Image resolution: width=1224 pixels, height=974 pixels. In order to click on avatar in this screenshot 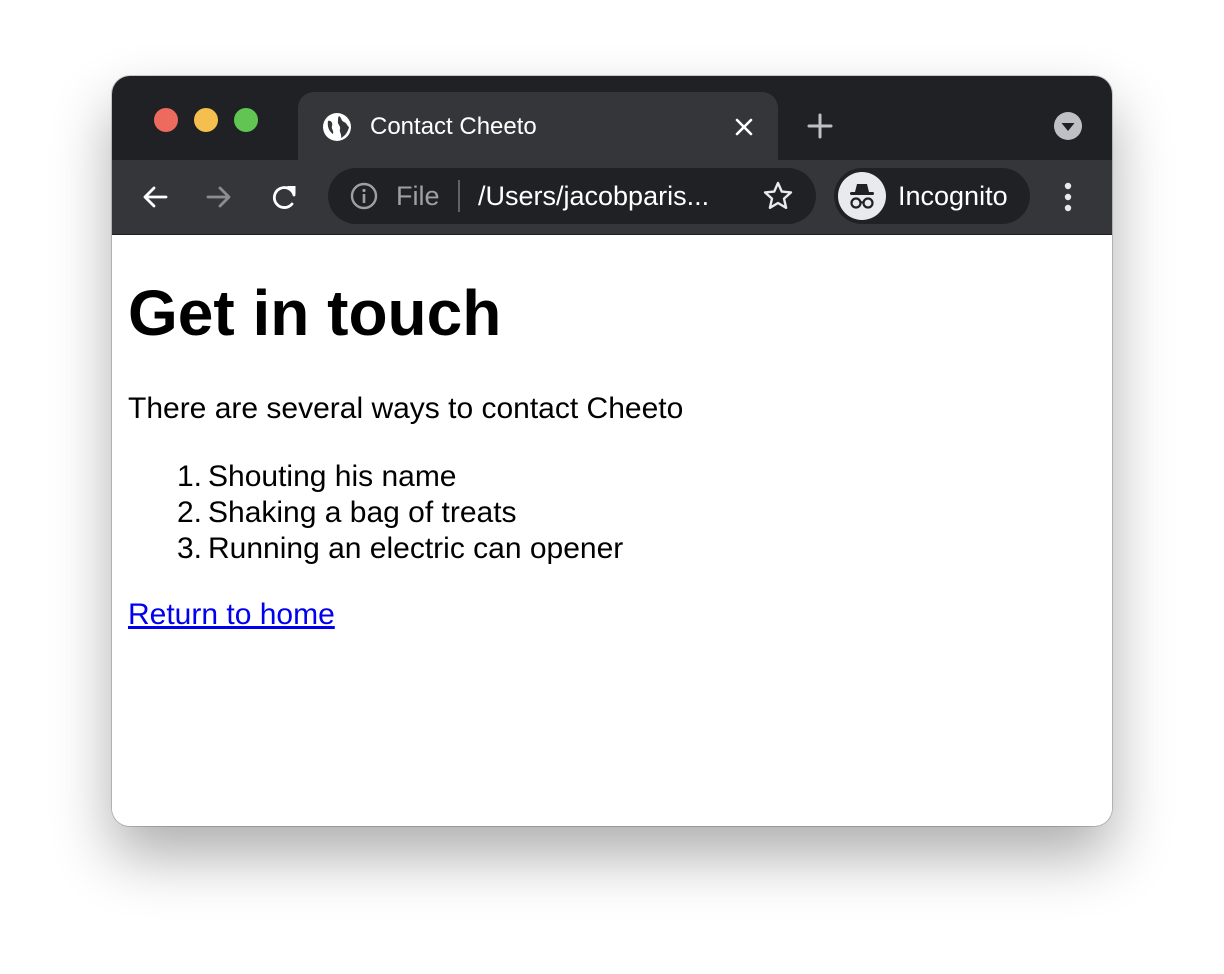, I will do `click(862, 196)`.